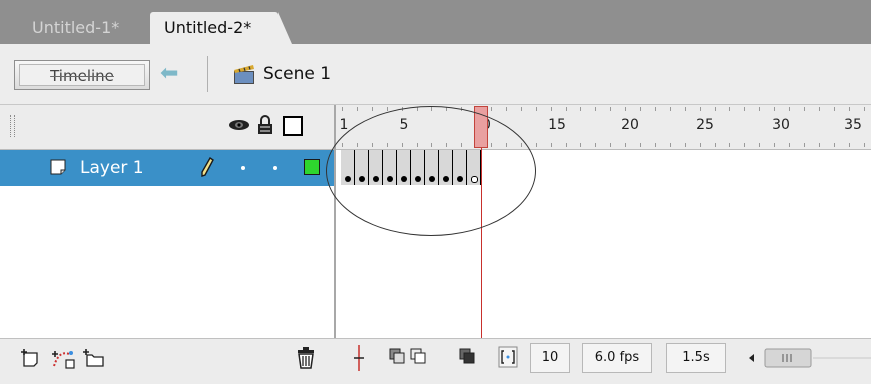 The width and height of the screenshot is (871, 384). I want to click on tab-untitled-2: Untitled-2*, so click(221, 28).